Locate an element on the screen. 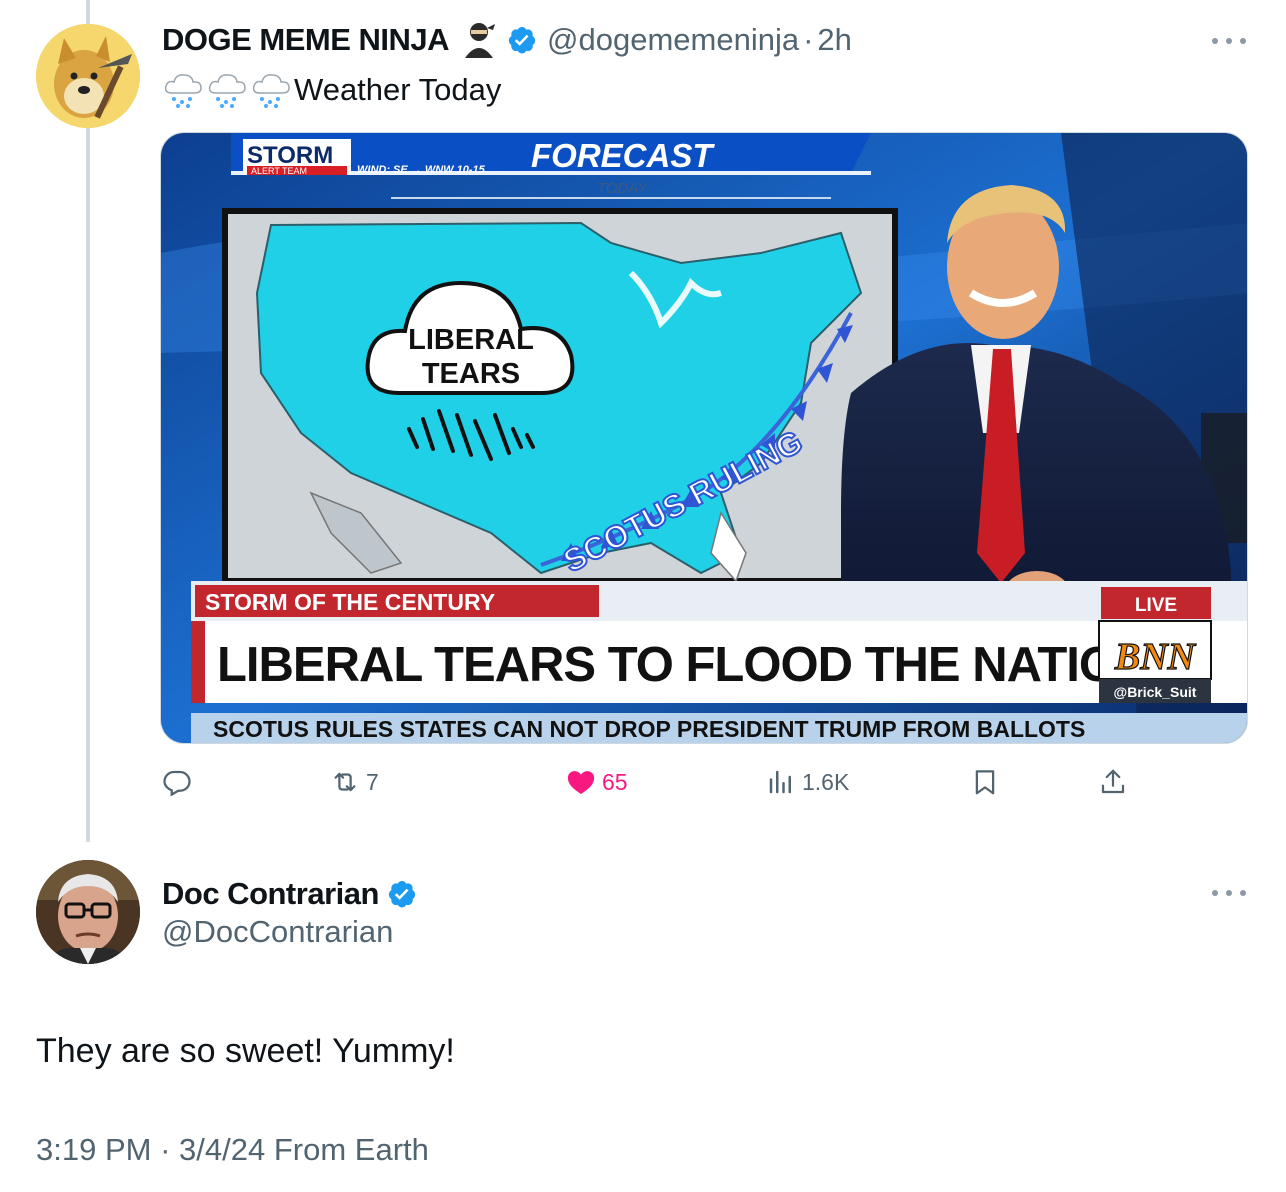 Image resolution: width=1286 pixels, height=1192 pixels. retweet-icon is located at coordinates (345, 782).